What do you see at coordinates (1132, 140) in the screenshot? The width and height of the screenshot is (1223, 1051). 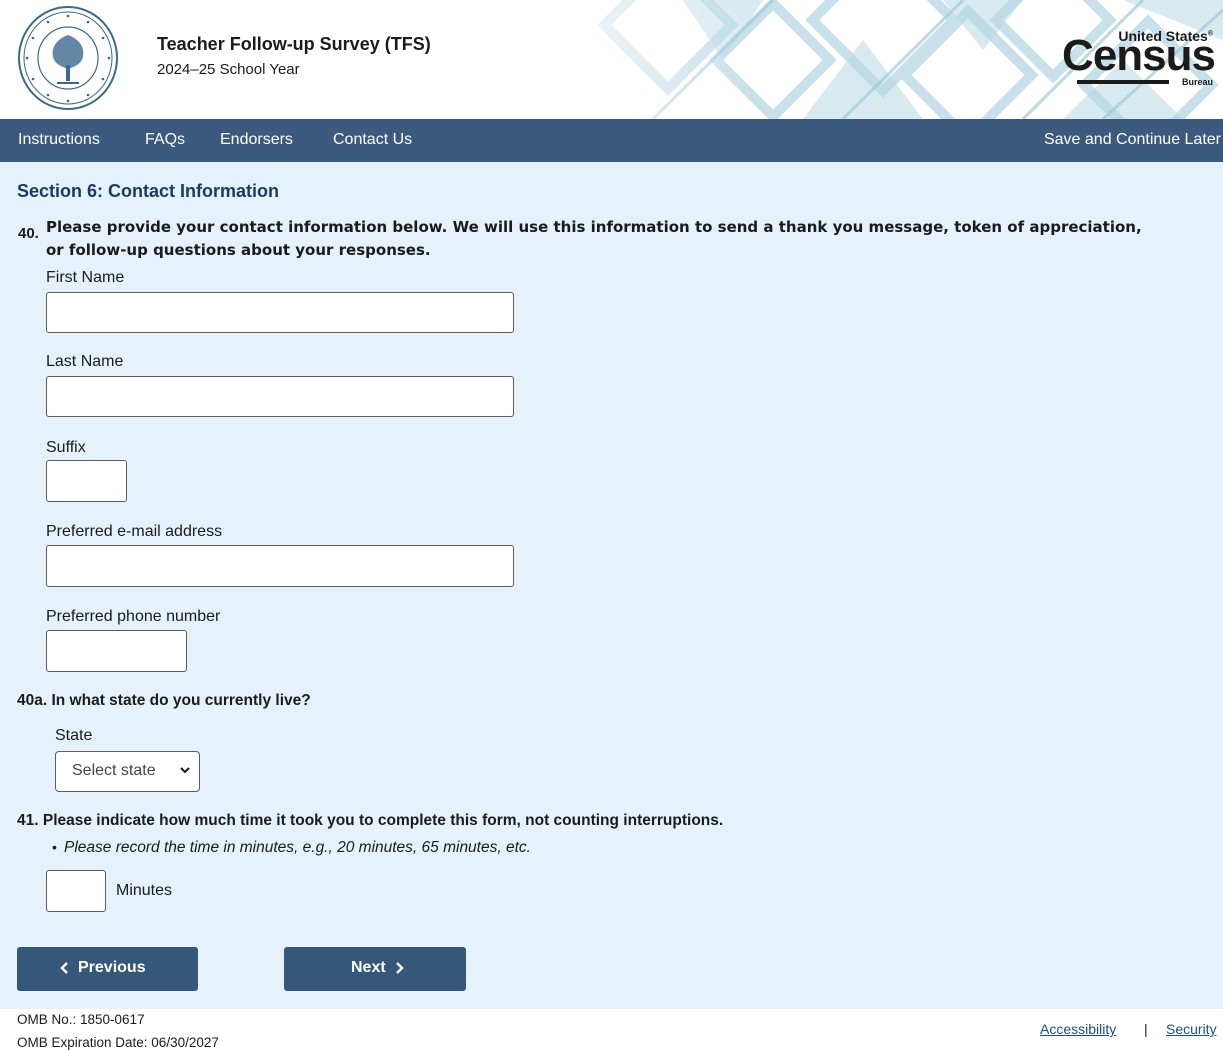 I see `save-and-continue-later-link: Save and Continue Later` at bounding box center [1132, 140].